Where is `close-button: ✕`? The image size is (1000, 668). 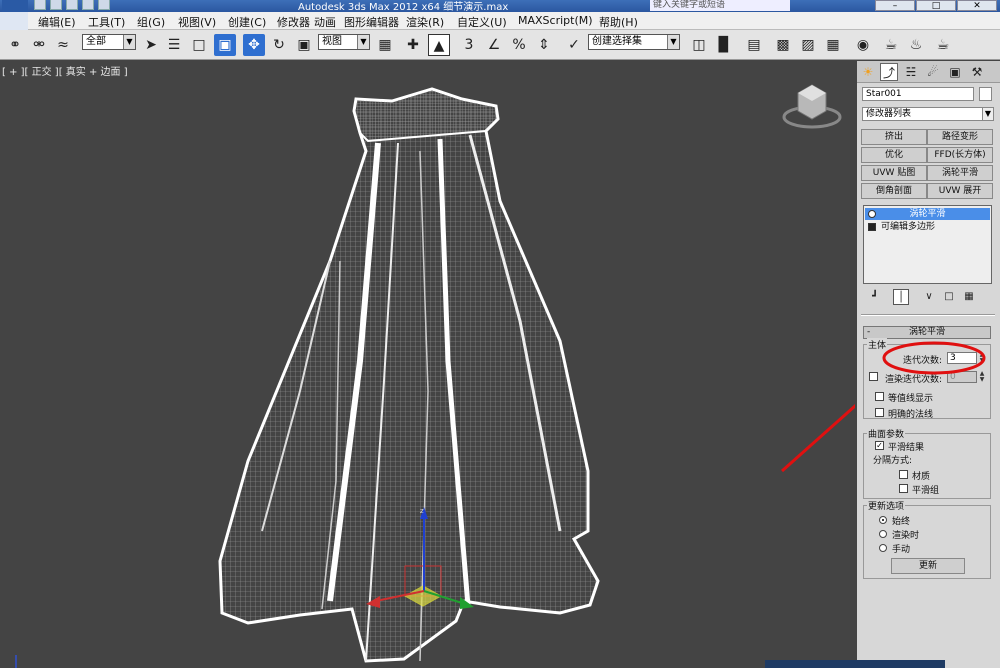
close-button: ✕ is located at coordinates (977, 5).